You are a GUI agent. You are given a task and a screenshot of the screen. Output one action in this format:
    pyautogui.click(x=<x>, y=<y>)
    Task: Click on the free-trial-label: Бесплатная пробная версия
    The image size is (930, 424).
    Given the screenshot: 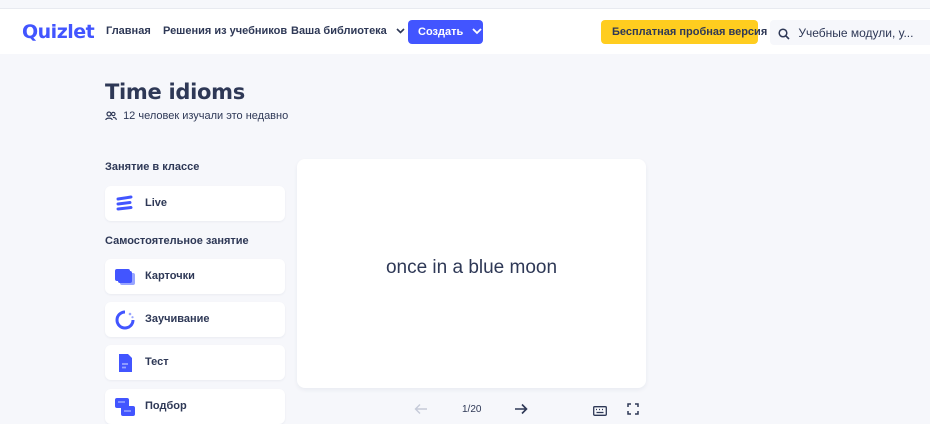 What is the action you would take?
    pyautogui.click(x=690, y=32)
    